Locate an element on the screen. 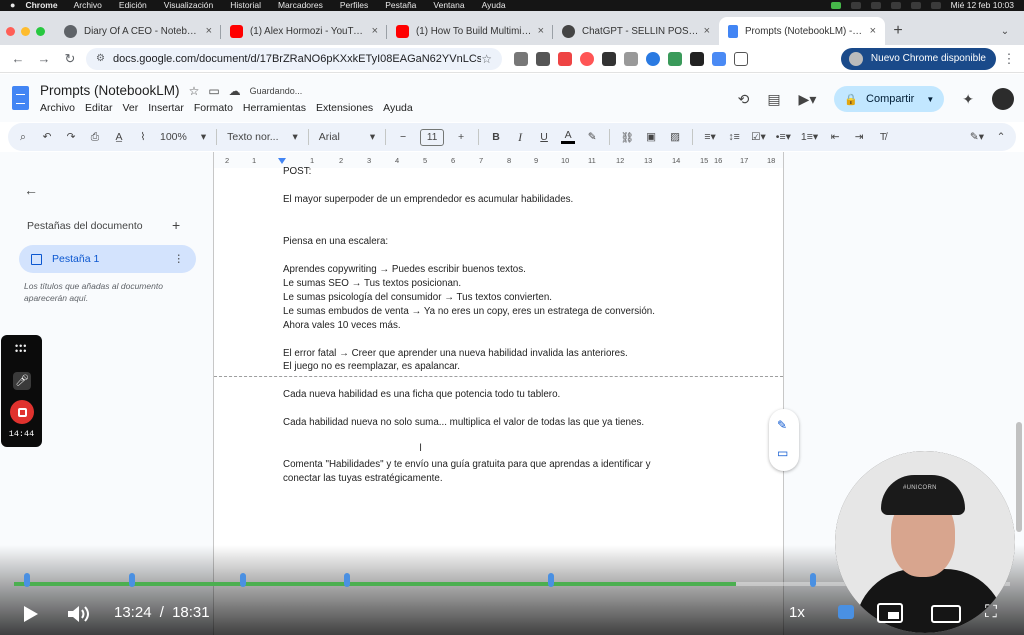  increase-font-size-icon: + is located at coordinates (461, 137).